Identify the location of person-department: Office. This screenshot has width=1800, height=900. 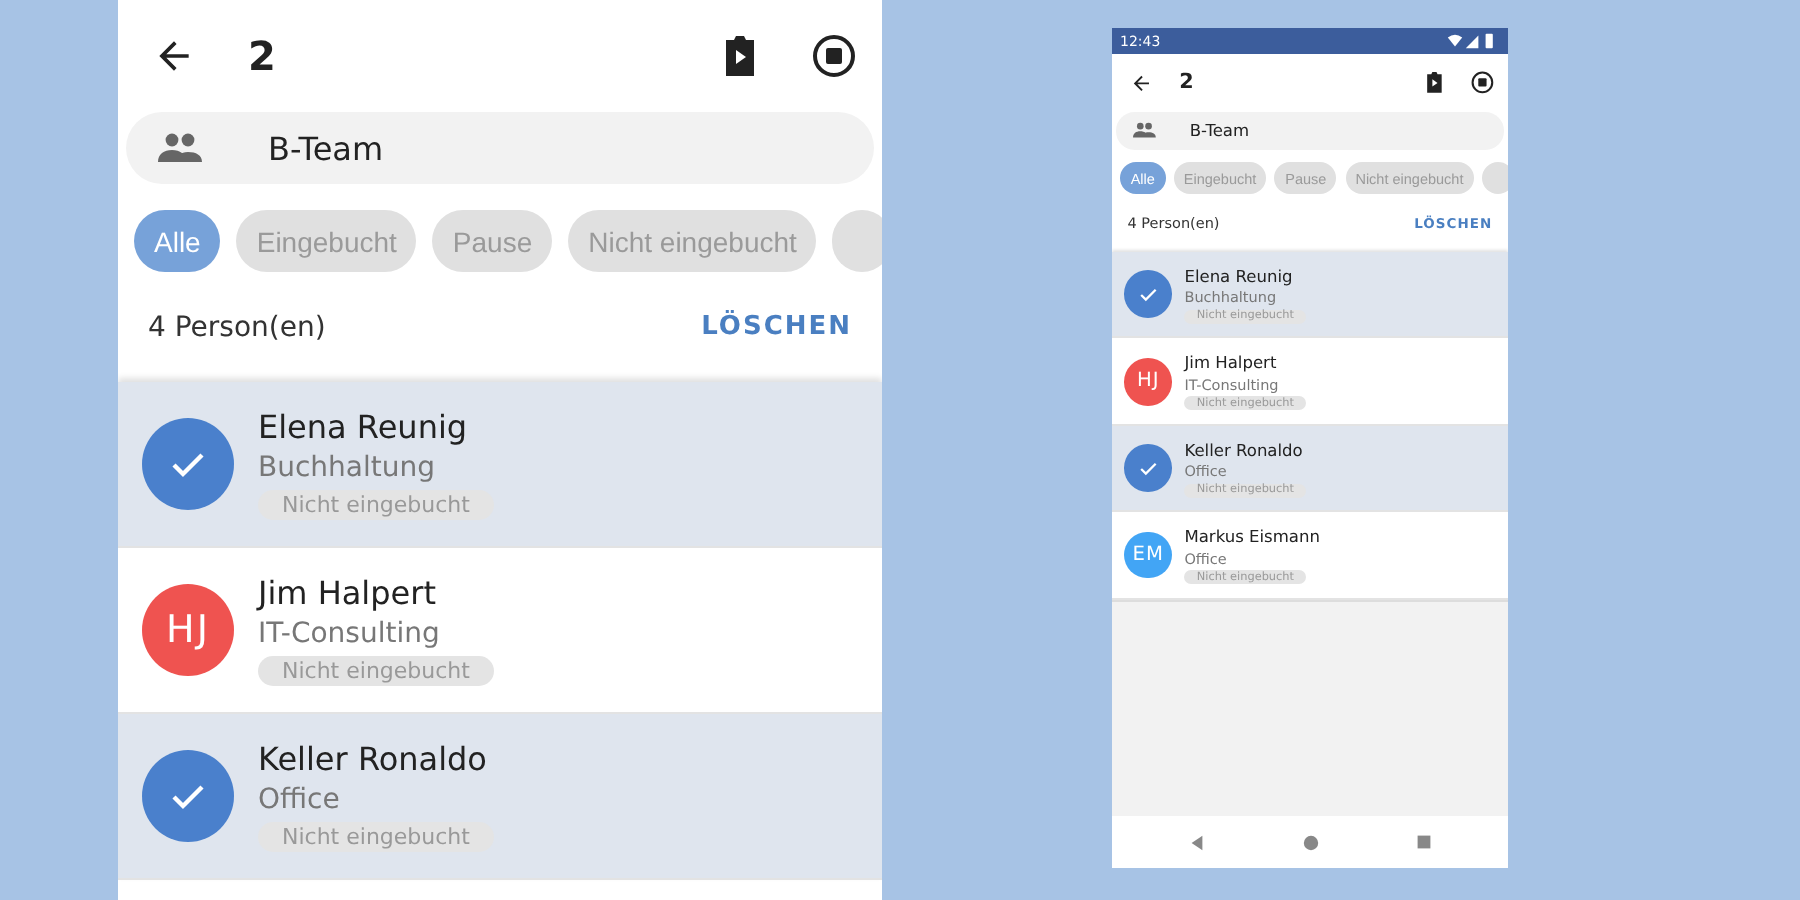
(299, 800).